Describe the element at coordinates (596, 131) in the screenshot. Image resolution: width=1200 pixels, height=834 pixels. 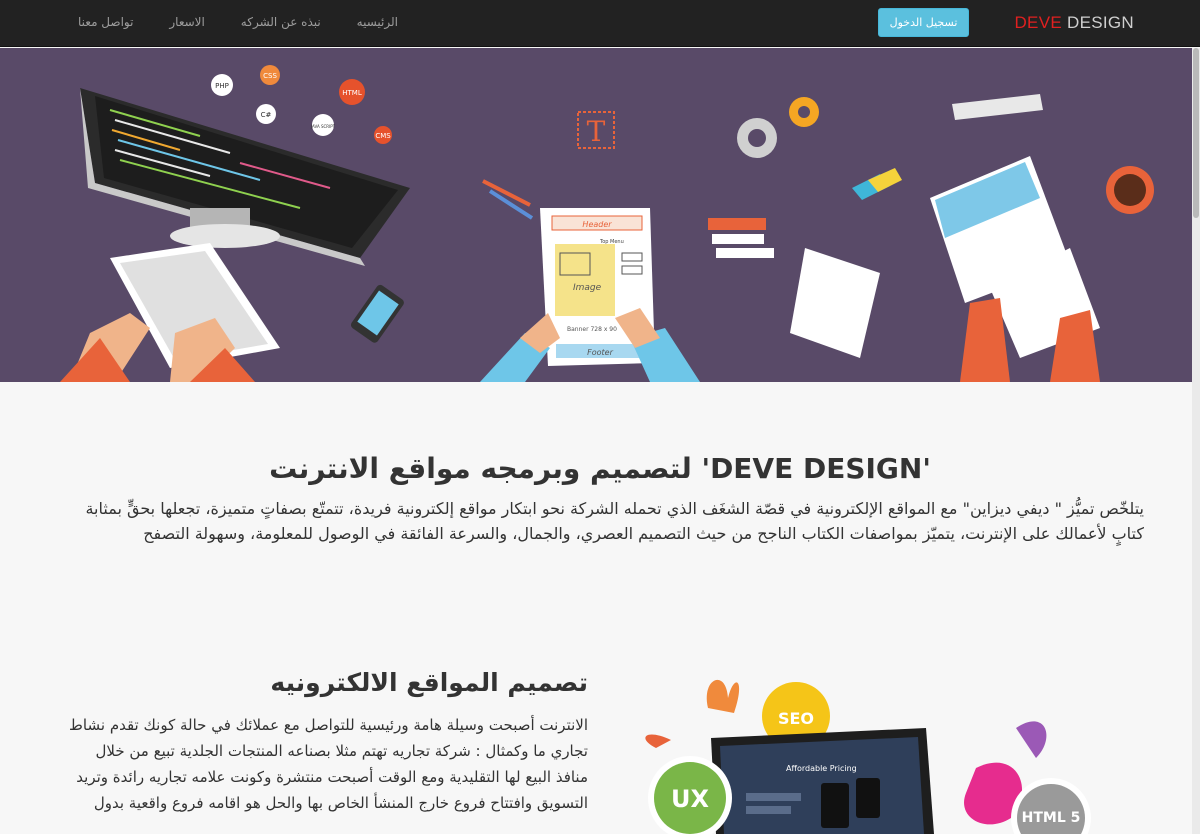
I see `svg-text: T` at that location.